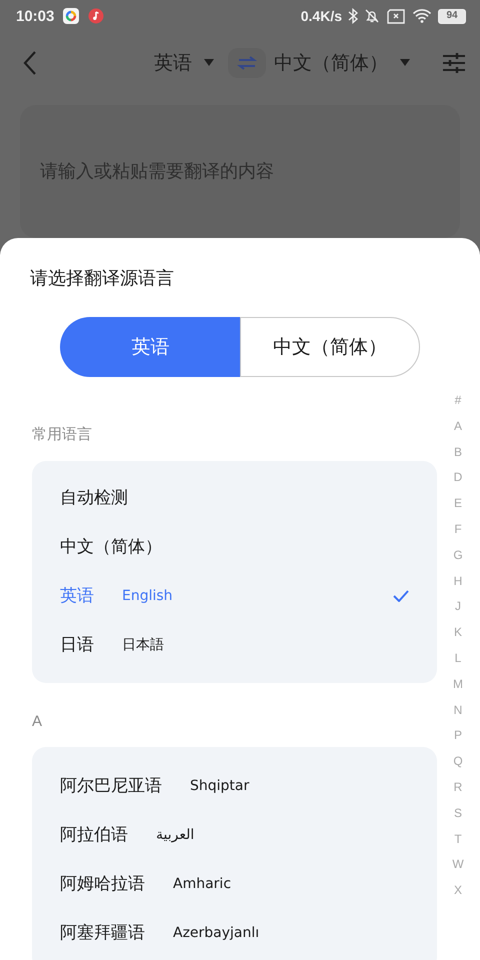  I want to click on source-language-dropdown: 英语, so click(184, 63).